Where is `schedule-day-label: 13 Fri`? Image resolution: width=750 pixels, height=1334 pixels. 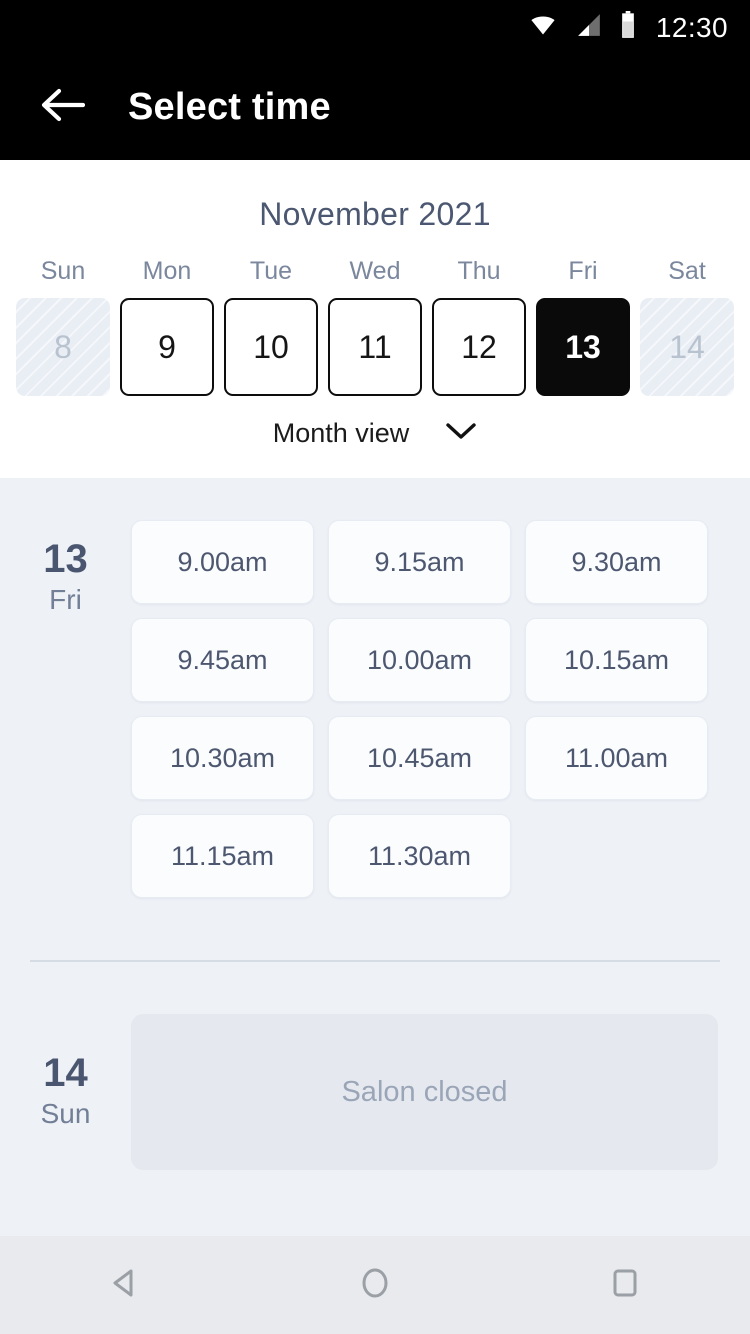
schedule-day-label: 13 Fri is located at coordinates (65, 688).